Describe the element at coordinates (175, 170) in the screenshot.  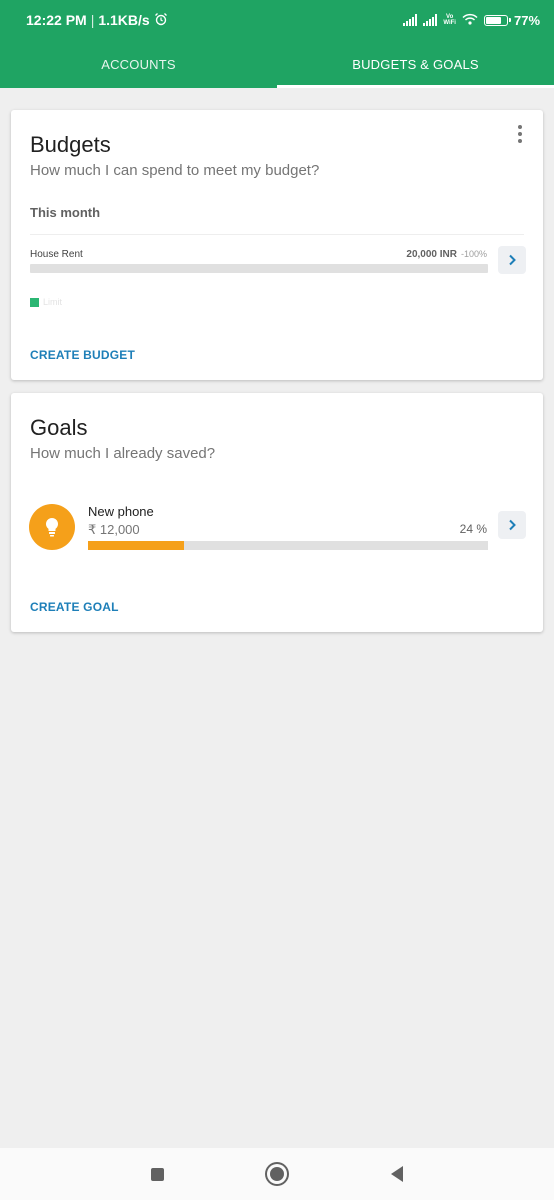
I see `budgets-subtitle: How much I can spend to meet my budget?` at that location.